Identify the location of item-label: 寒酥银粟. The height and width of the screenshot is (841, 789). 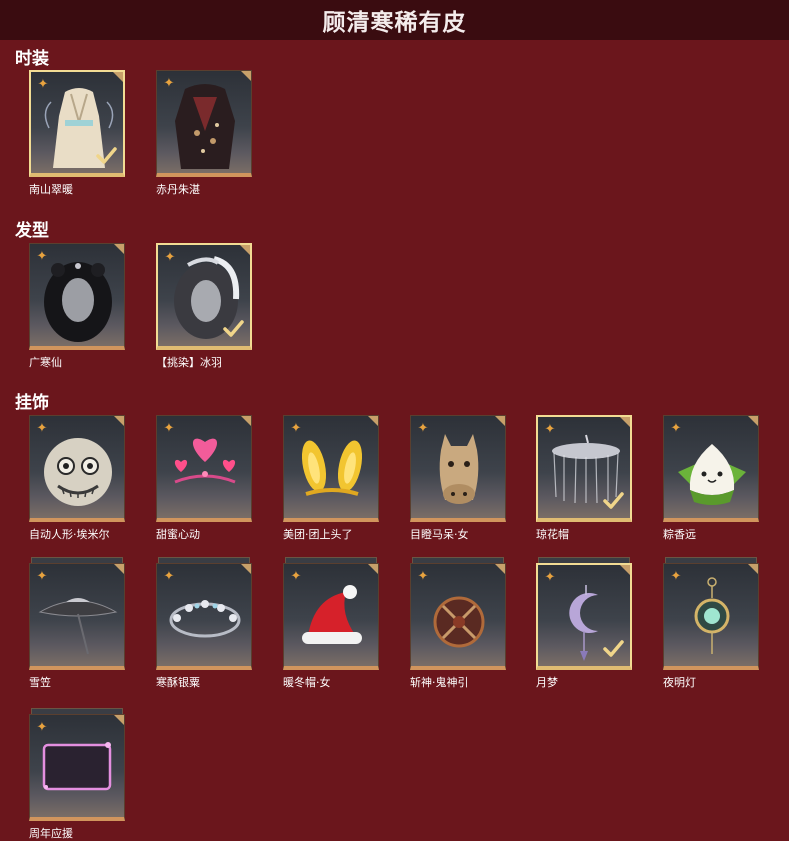
(178, 682).